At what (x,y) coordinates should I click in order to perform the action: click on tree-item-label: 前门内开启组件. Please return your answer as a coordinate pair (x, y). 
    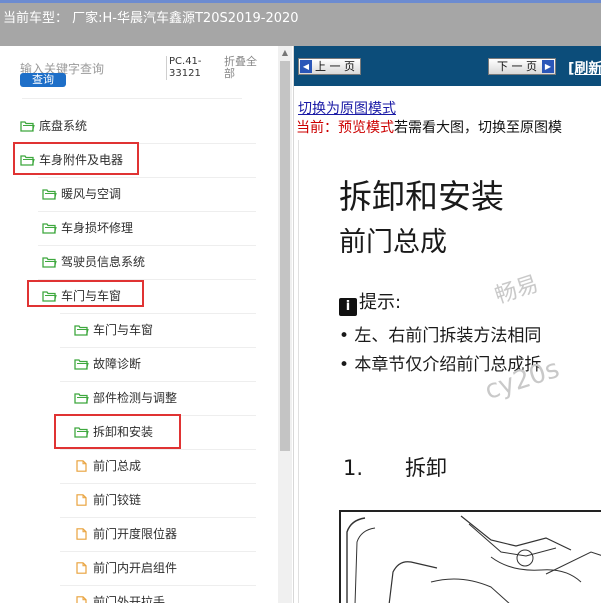
    Looking at the image, I should click on (135, 568).